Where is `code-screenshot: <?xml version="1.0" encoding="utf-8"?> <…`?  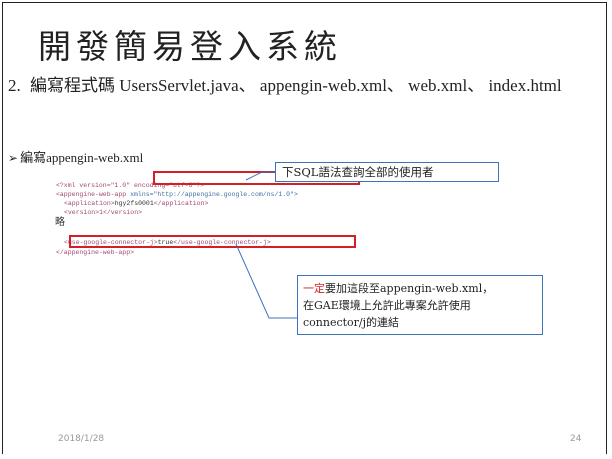
code-screenshot: <?xml version="1.0" encoding="utf-8"?> <… is located at coordinates (218, 222).